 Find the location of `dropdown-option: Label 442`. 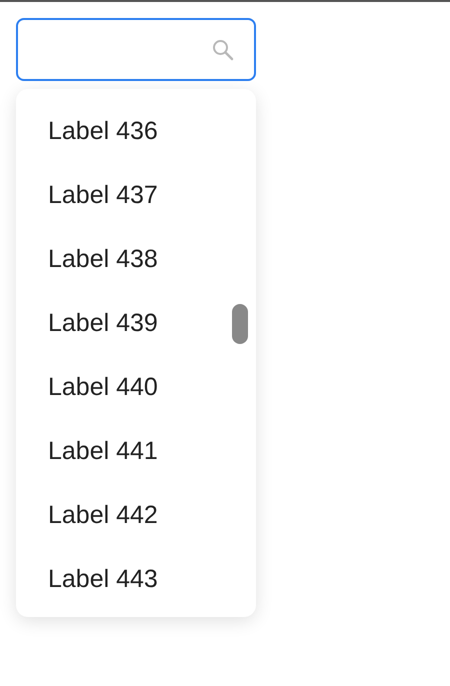

dropdown-option: Label 442 is located at coordinates (136, 515).